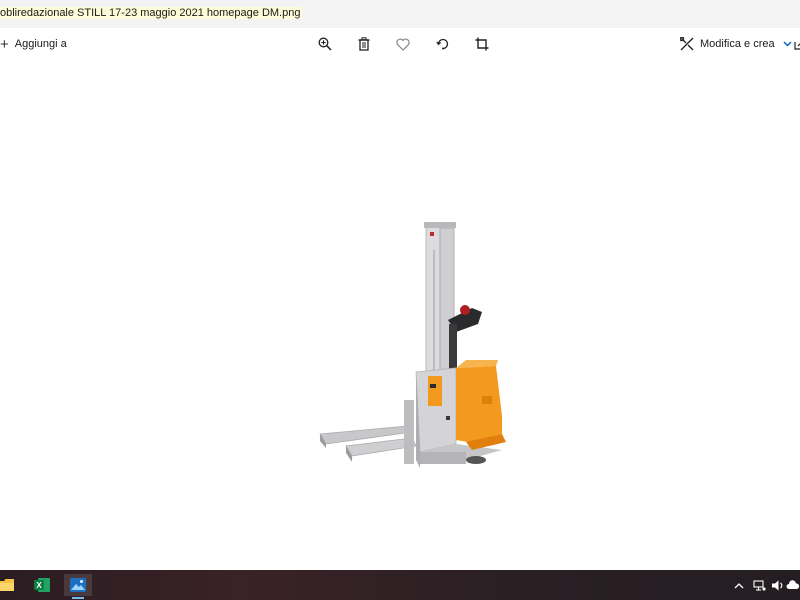  Describe the element at coordinates (797, 43) in the screenshot. I see `share-icon` at that location.